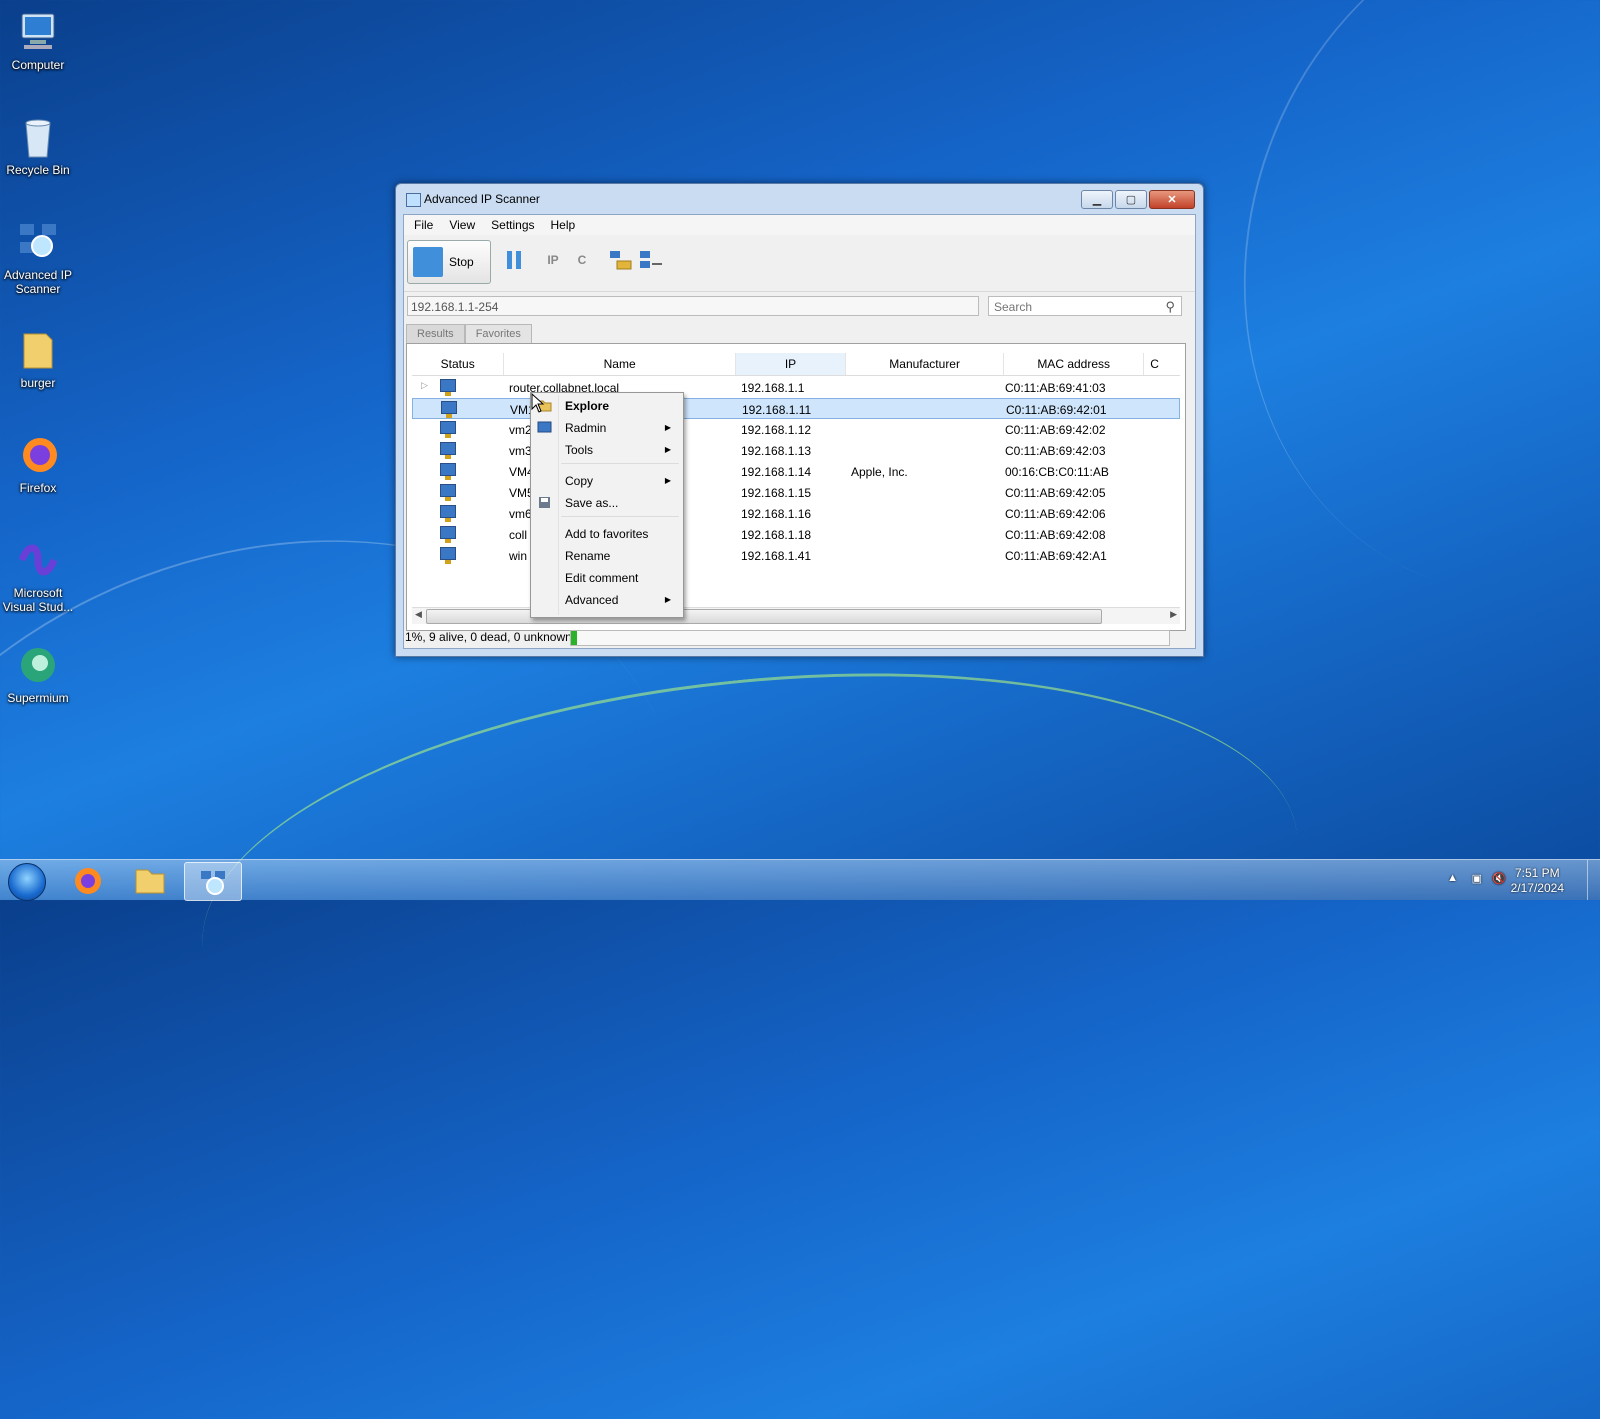  What do you see at coordinates (462, 225) in the screenshot?
I see `menu-view: View` at bounding box center [462, 225].